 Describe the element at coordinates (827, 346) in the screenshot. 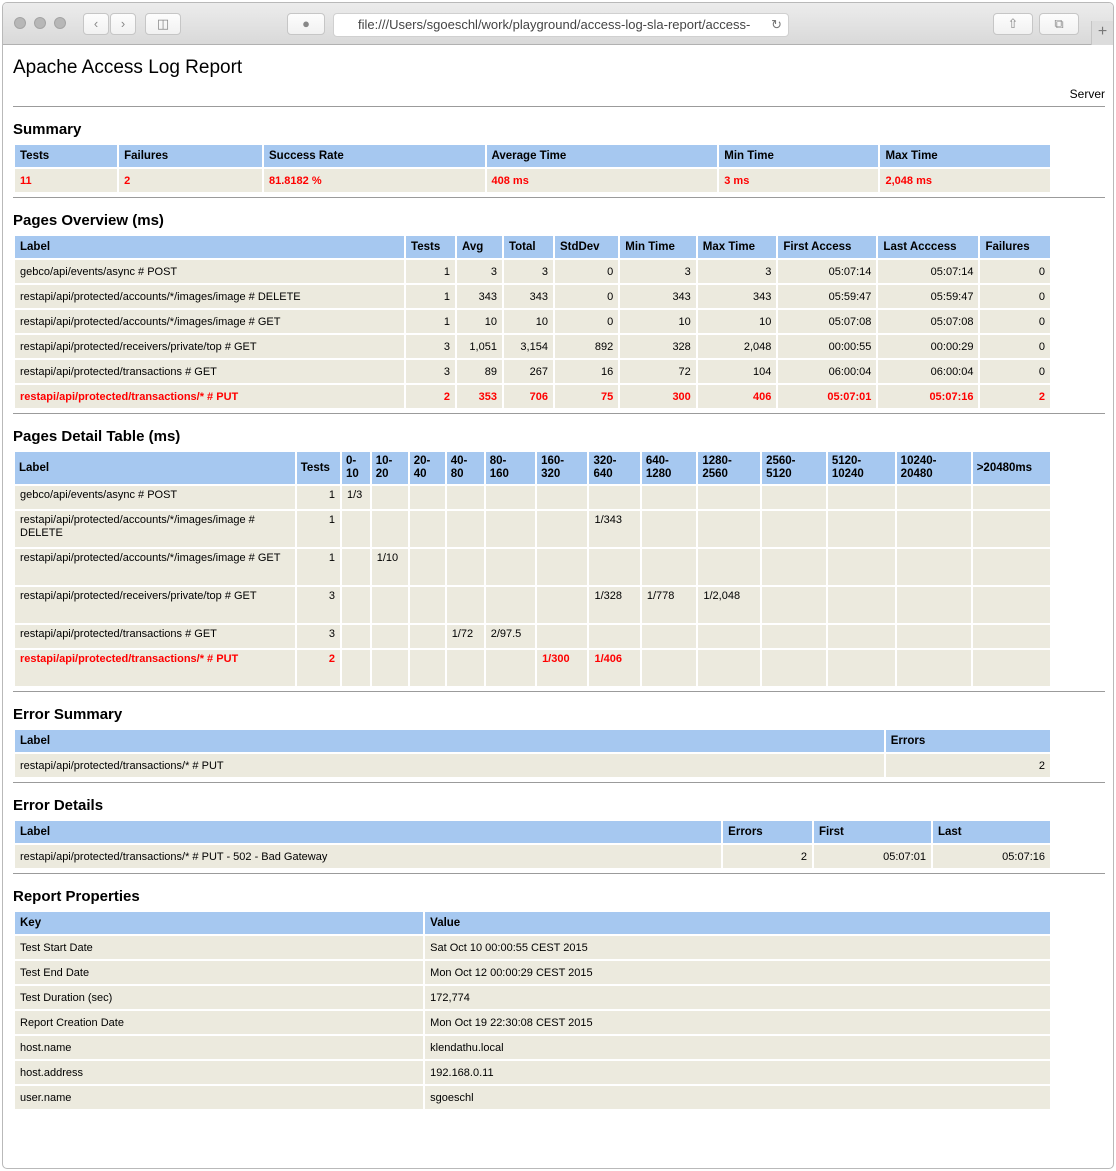

I see `table-cell: 00:00:55` at that location.